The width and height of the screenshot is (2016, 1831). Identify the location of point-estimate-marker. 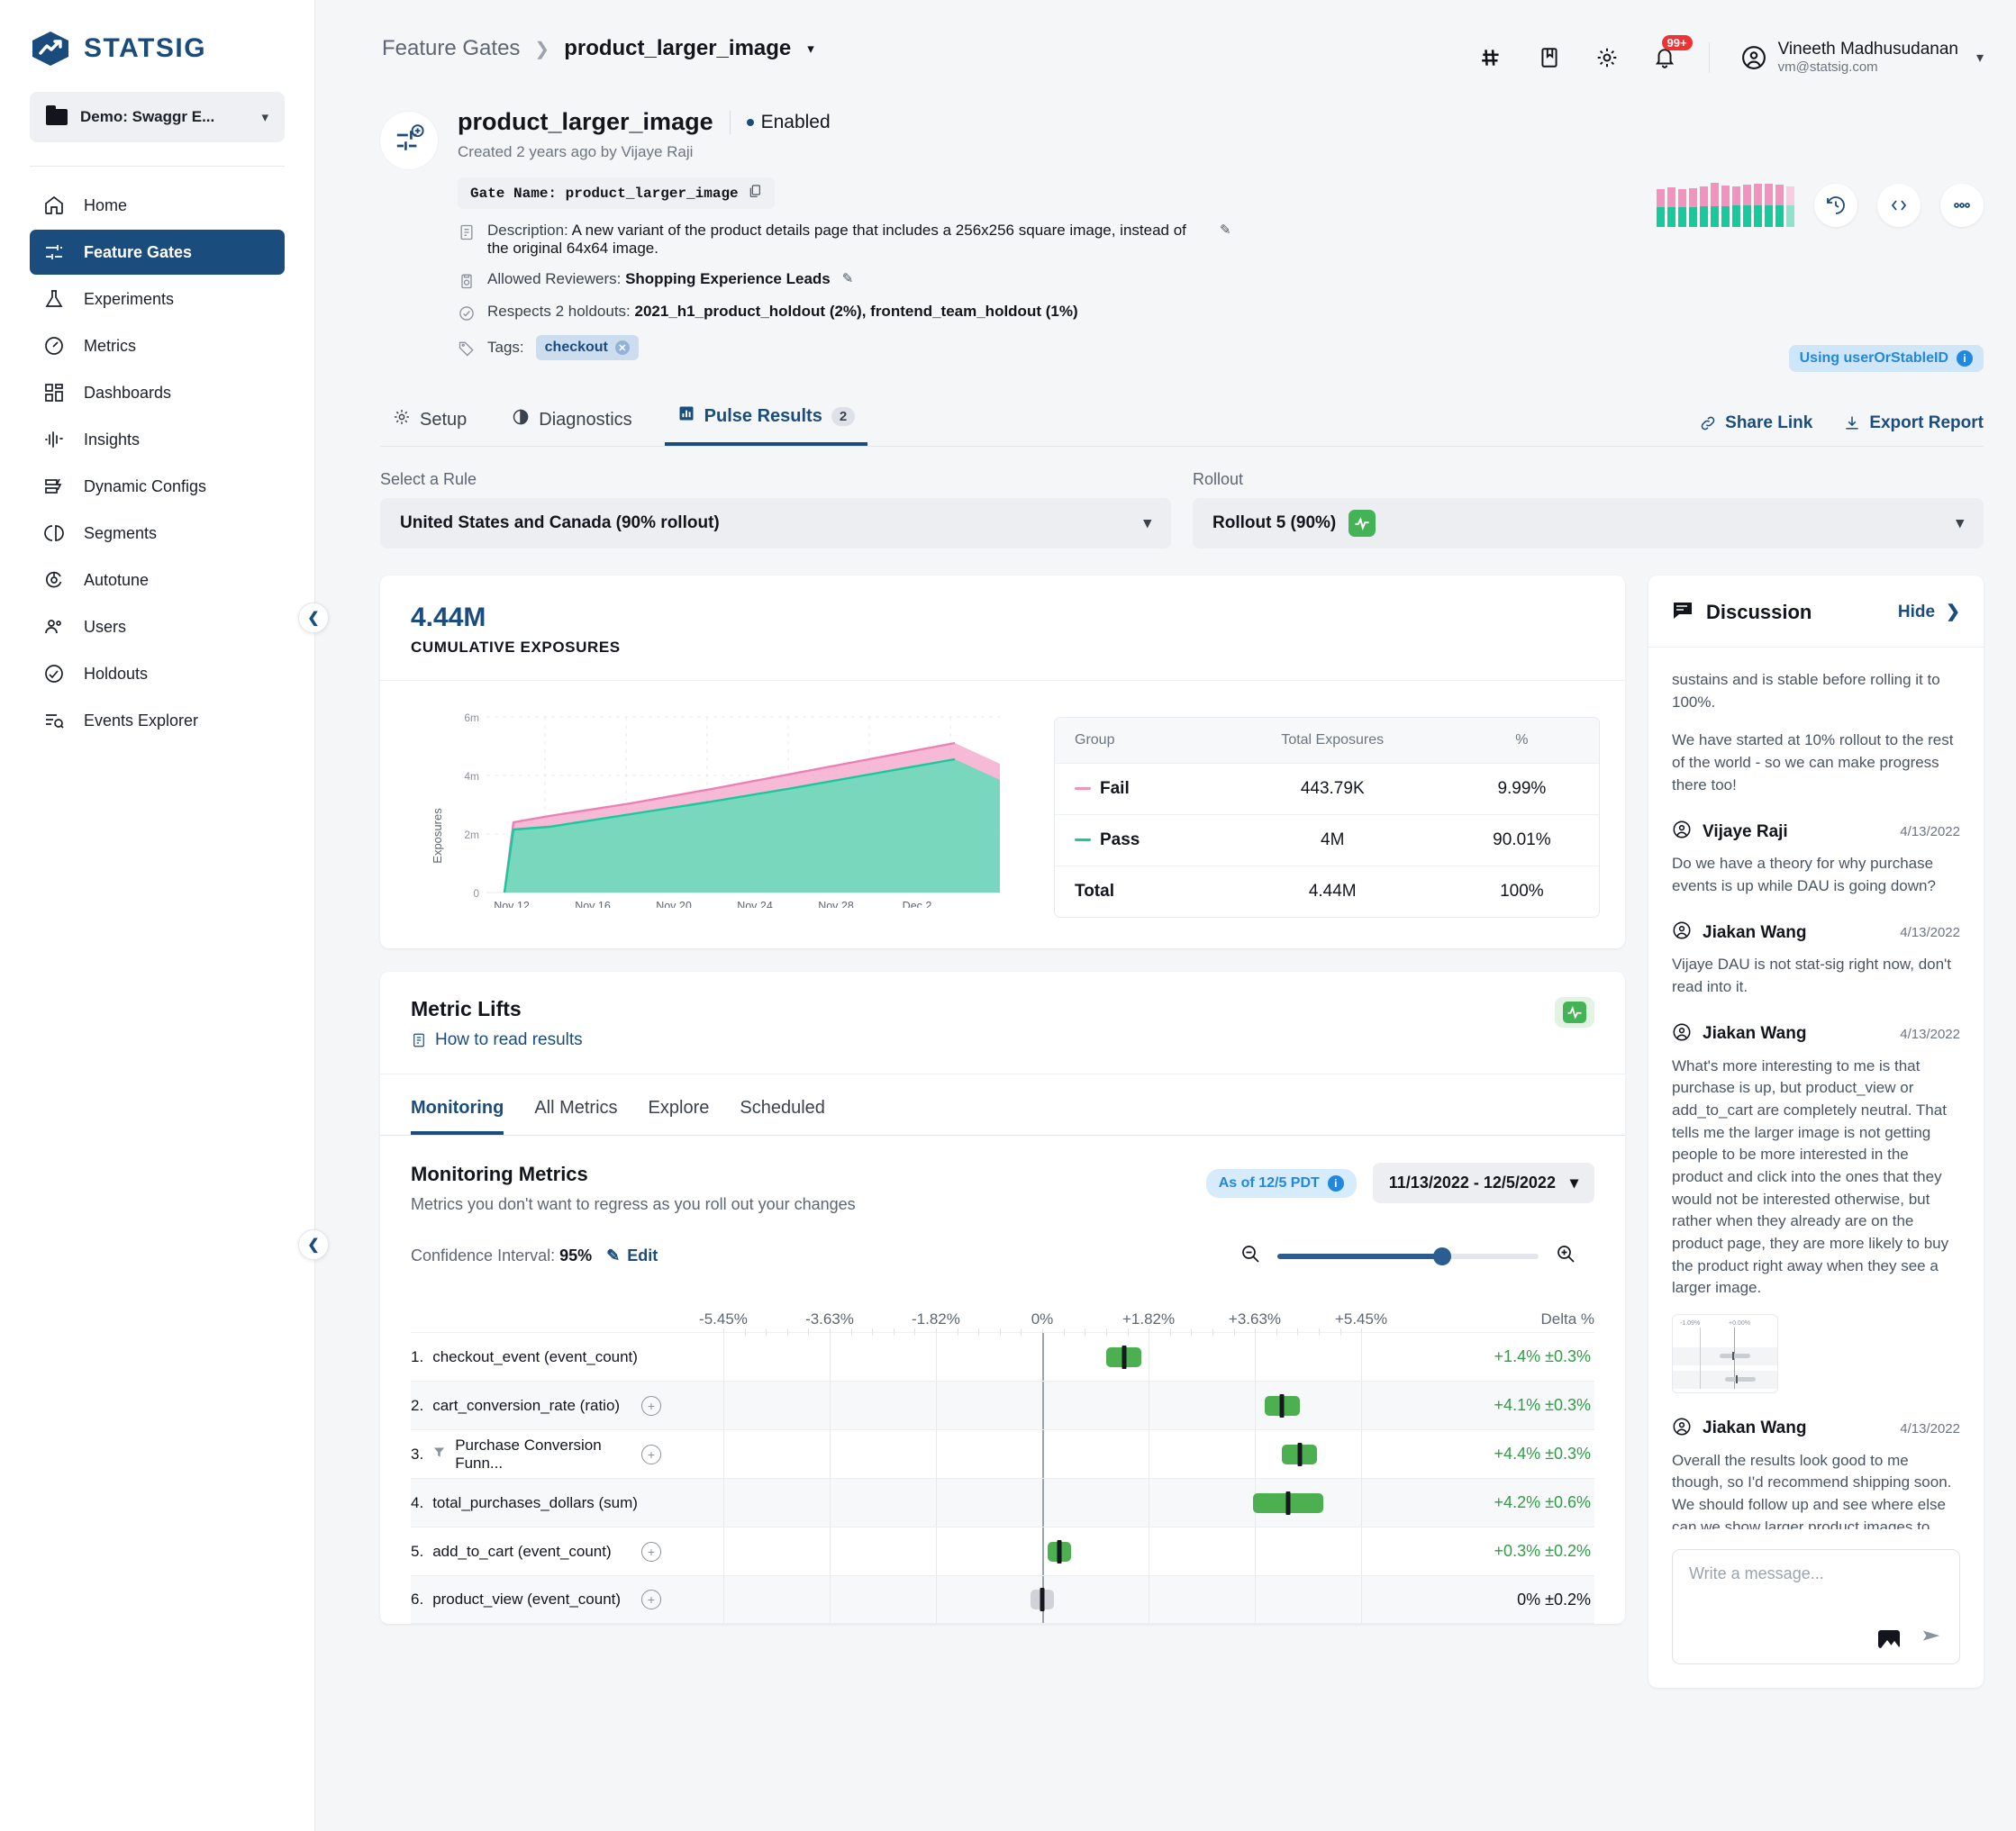
(1042, 1599).